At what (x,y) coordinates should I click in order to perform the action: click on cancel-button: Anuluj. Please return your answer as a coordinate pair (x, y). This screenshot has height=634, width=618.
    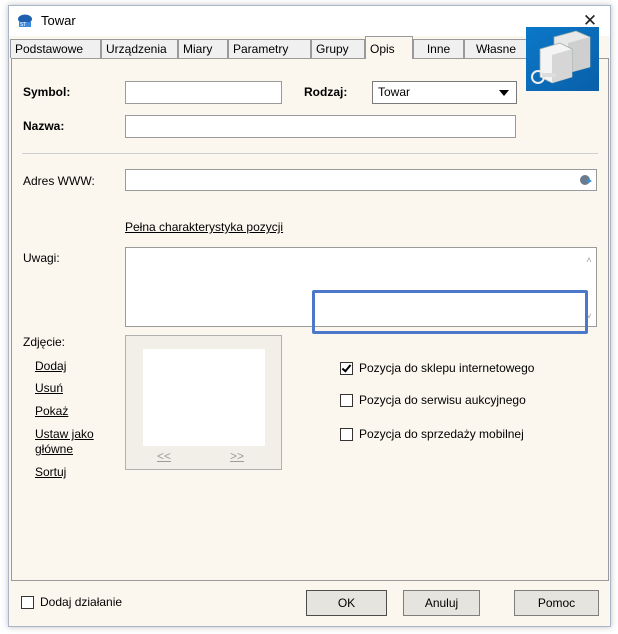
    Looking at the image, I should click on (441, 603).